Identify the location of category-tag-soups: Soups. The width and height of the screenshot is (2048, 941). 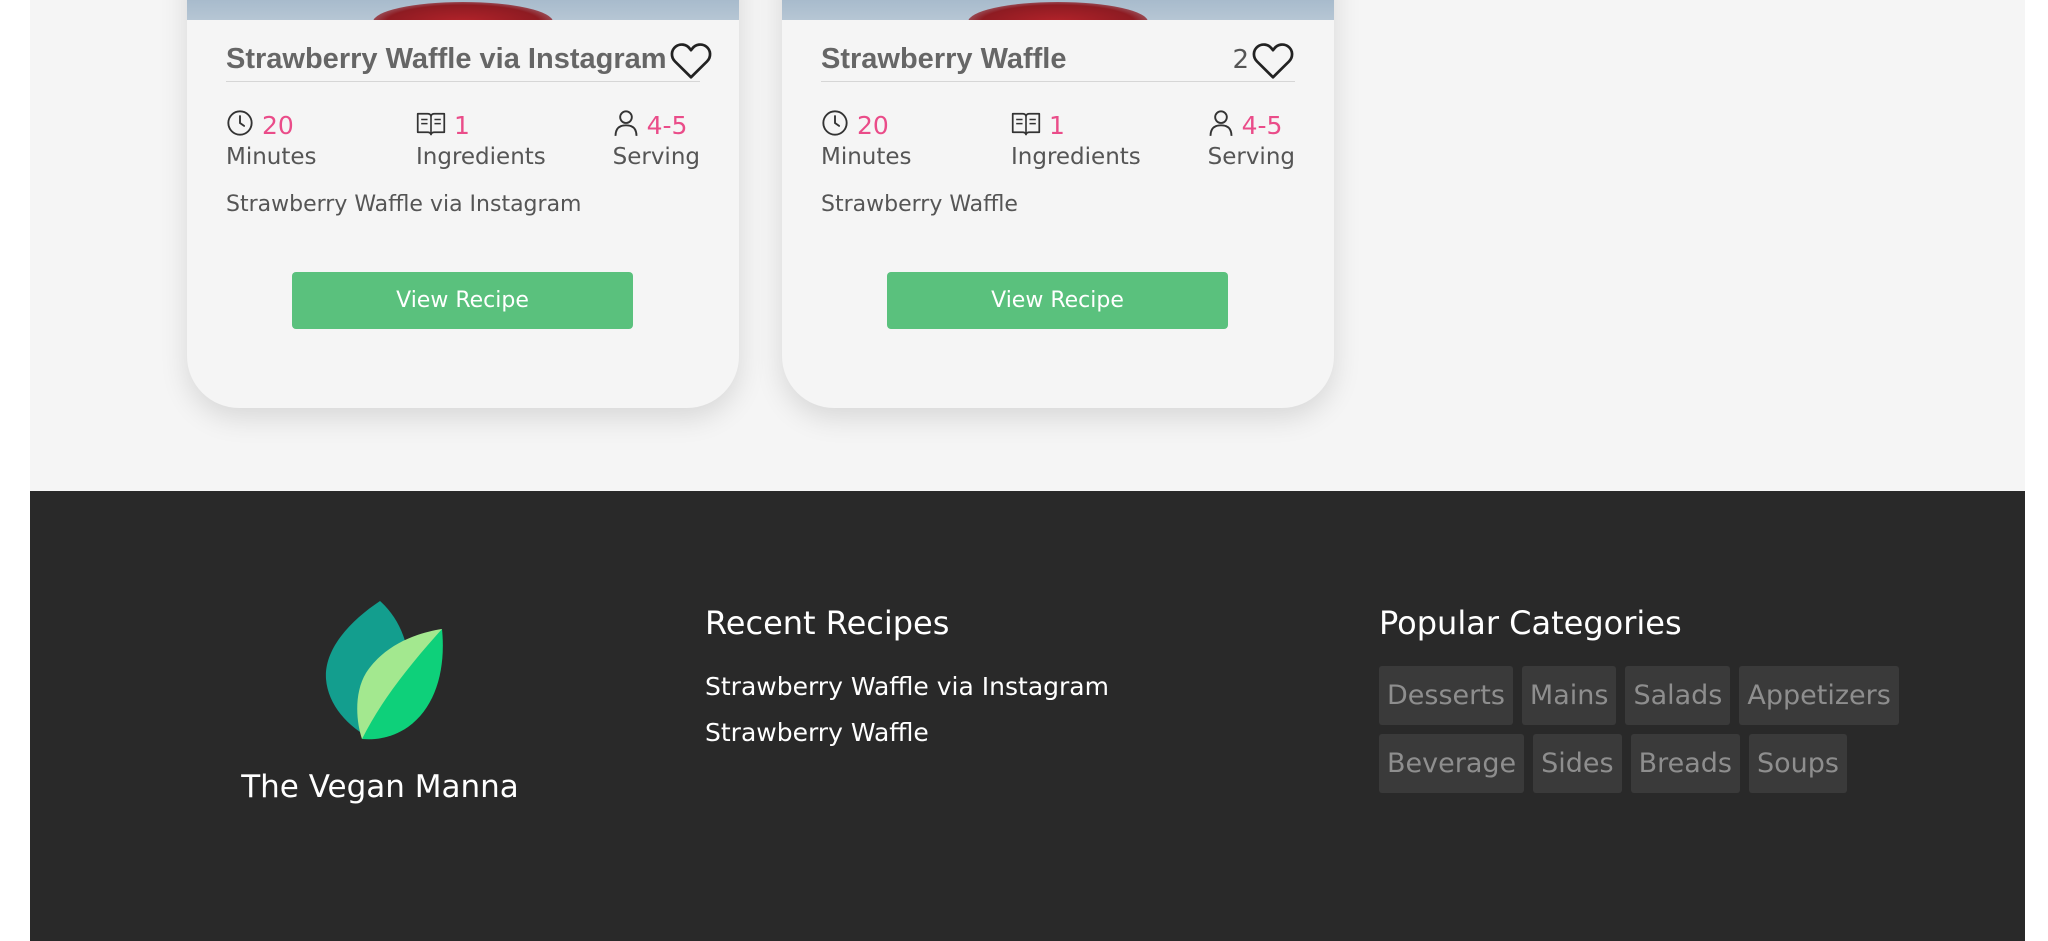
(1798, 763).